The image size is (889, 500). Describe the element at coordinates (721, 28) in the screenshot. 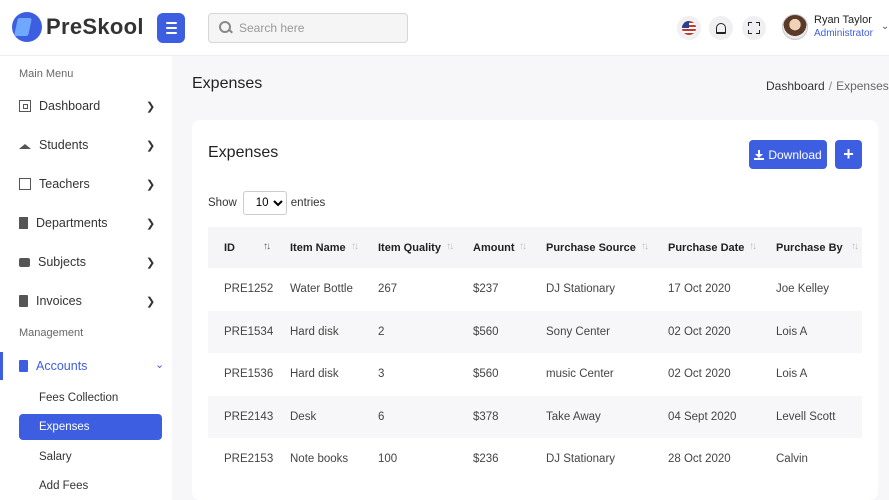

I see `notifications-button` at that location.